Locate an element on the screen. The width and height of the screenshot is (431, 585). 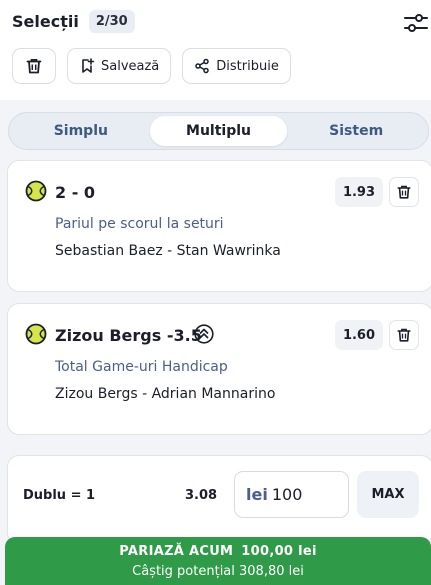
title-row: Selecții 2/30 is located at coordinates (73, 21).